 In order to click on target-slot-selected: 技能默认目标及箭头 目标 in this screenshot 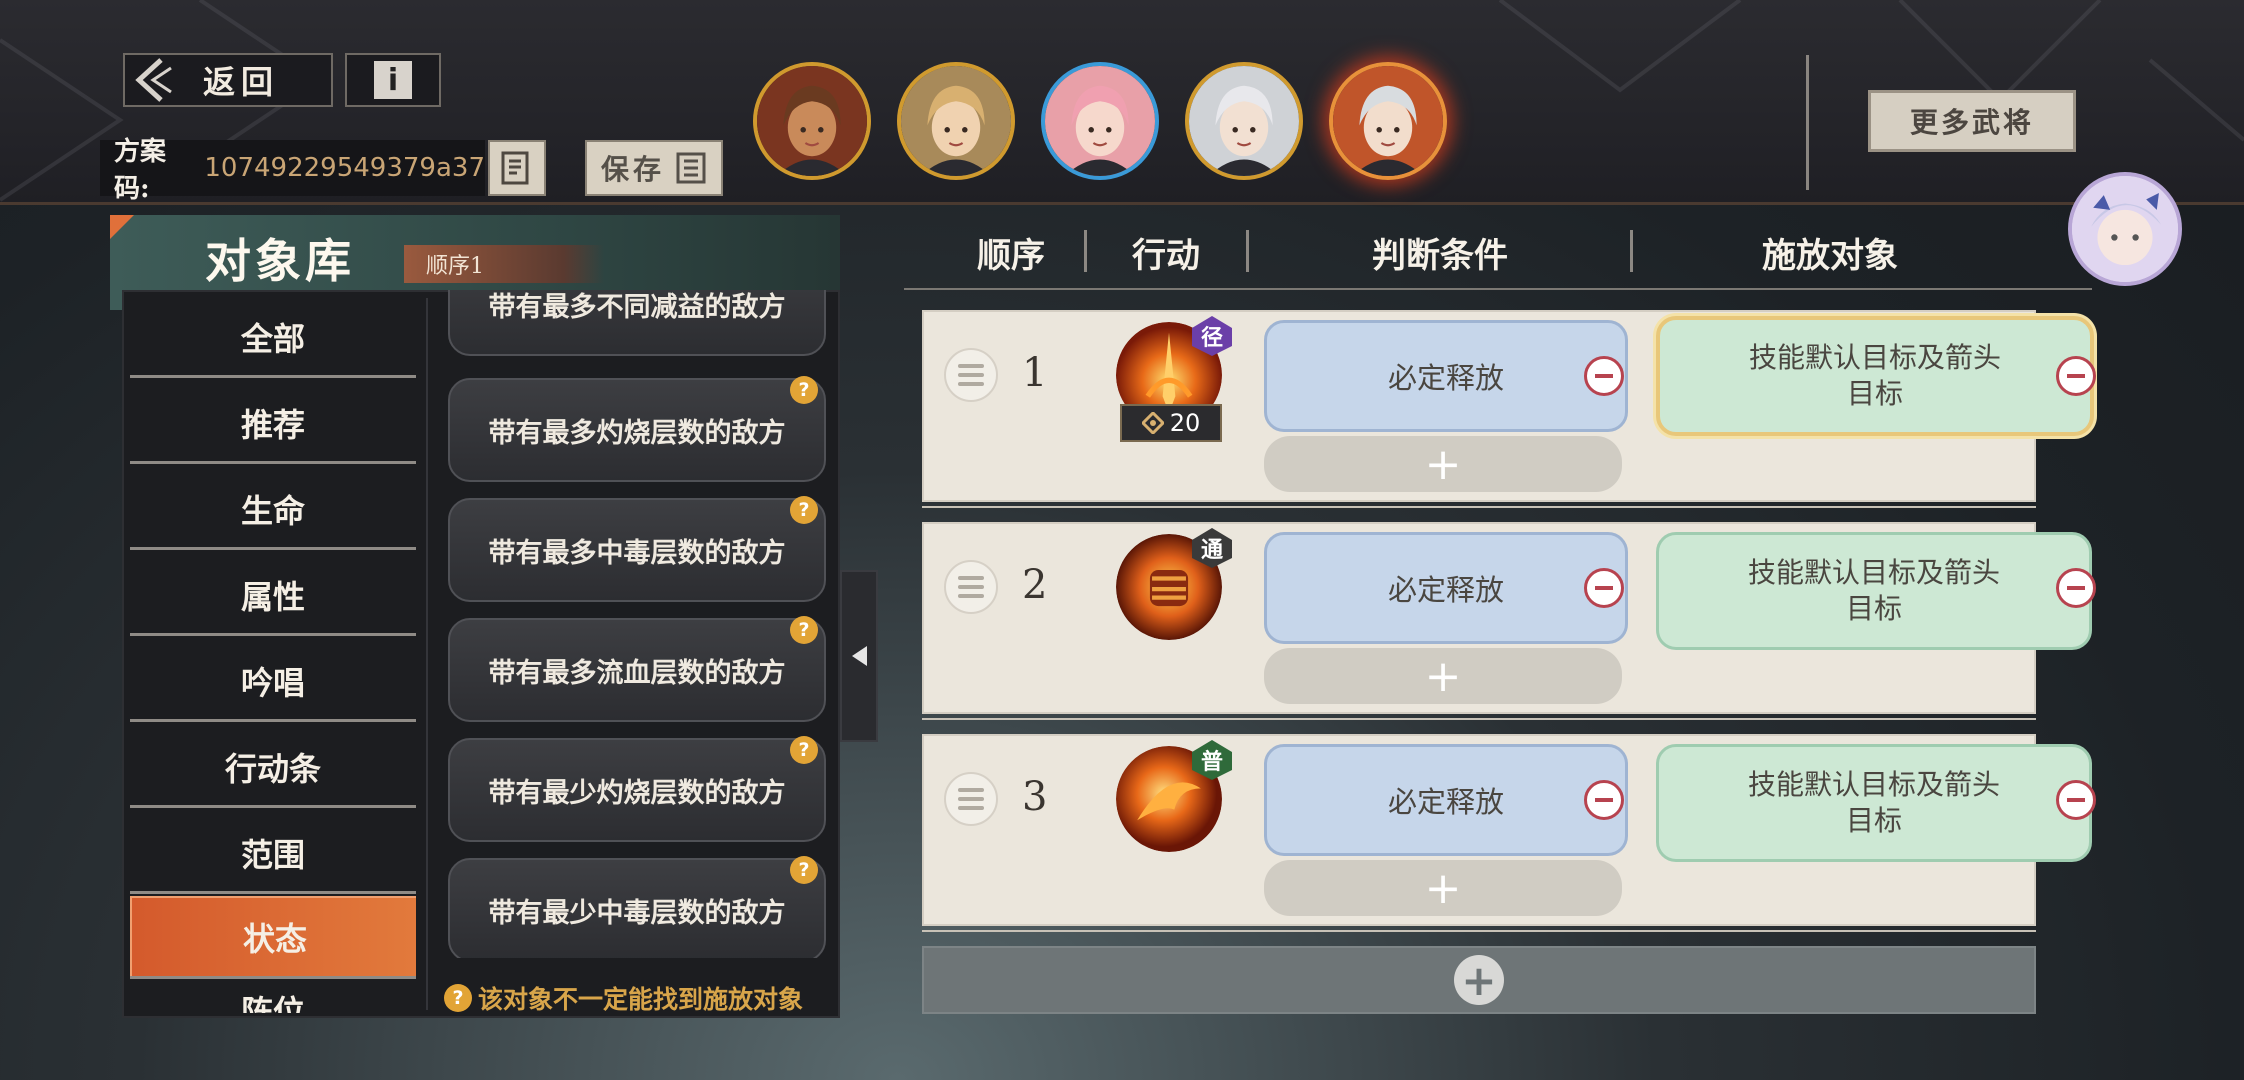, I will do `click(1875, 376)`.